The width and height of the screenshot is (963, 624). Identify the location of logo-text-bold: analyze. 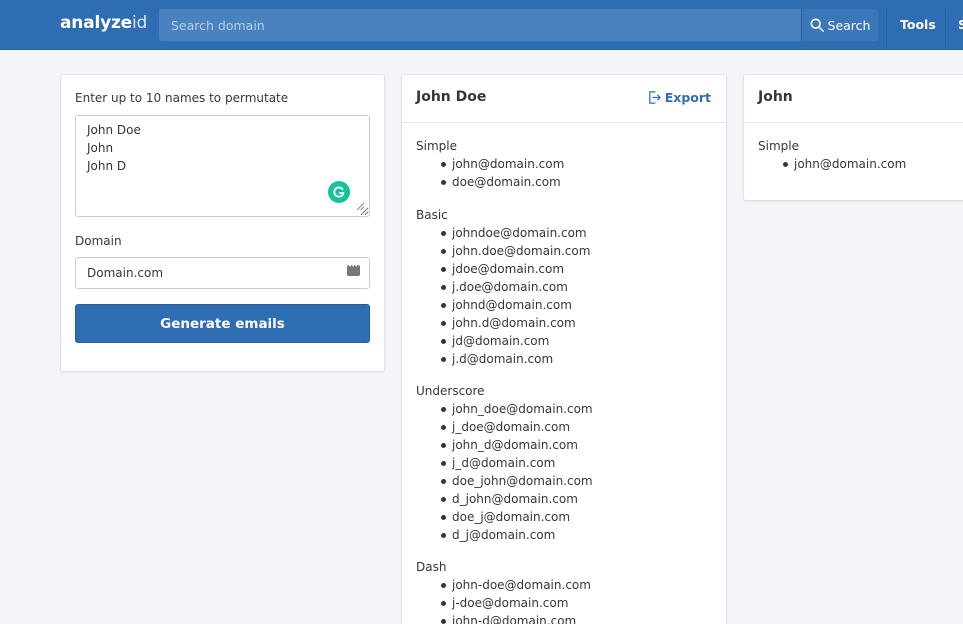
(96, 23).